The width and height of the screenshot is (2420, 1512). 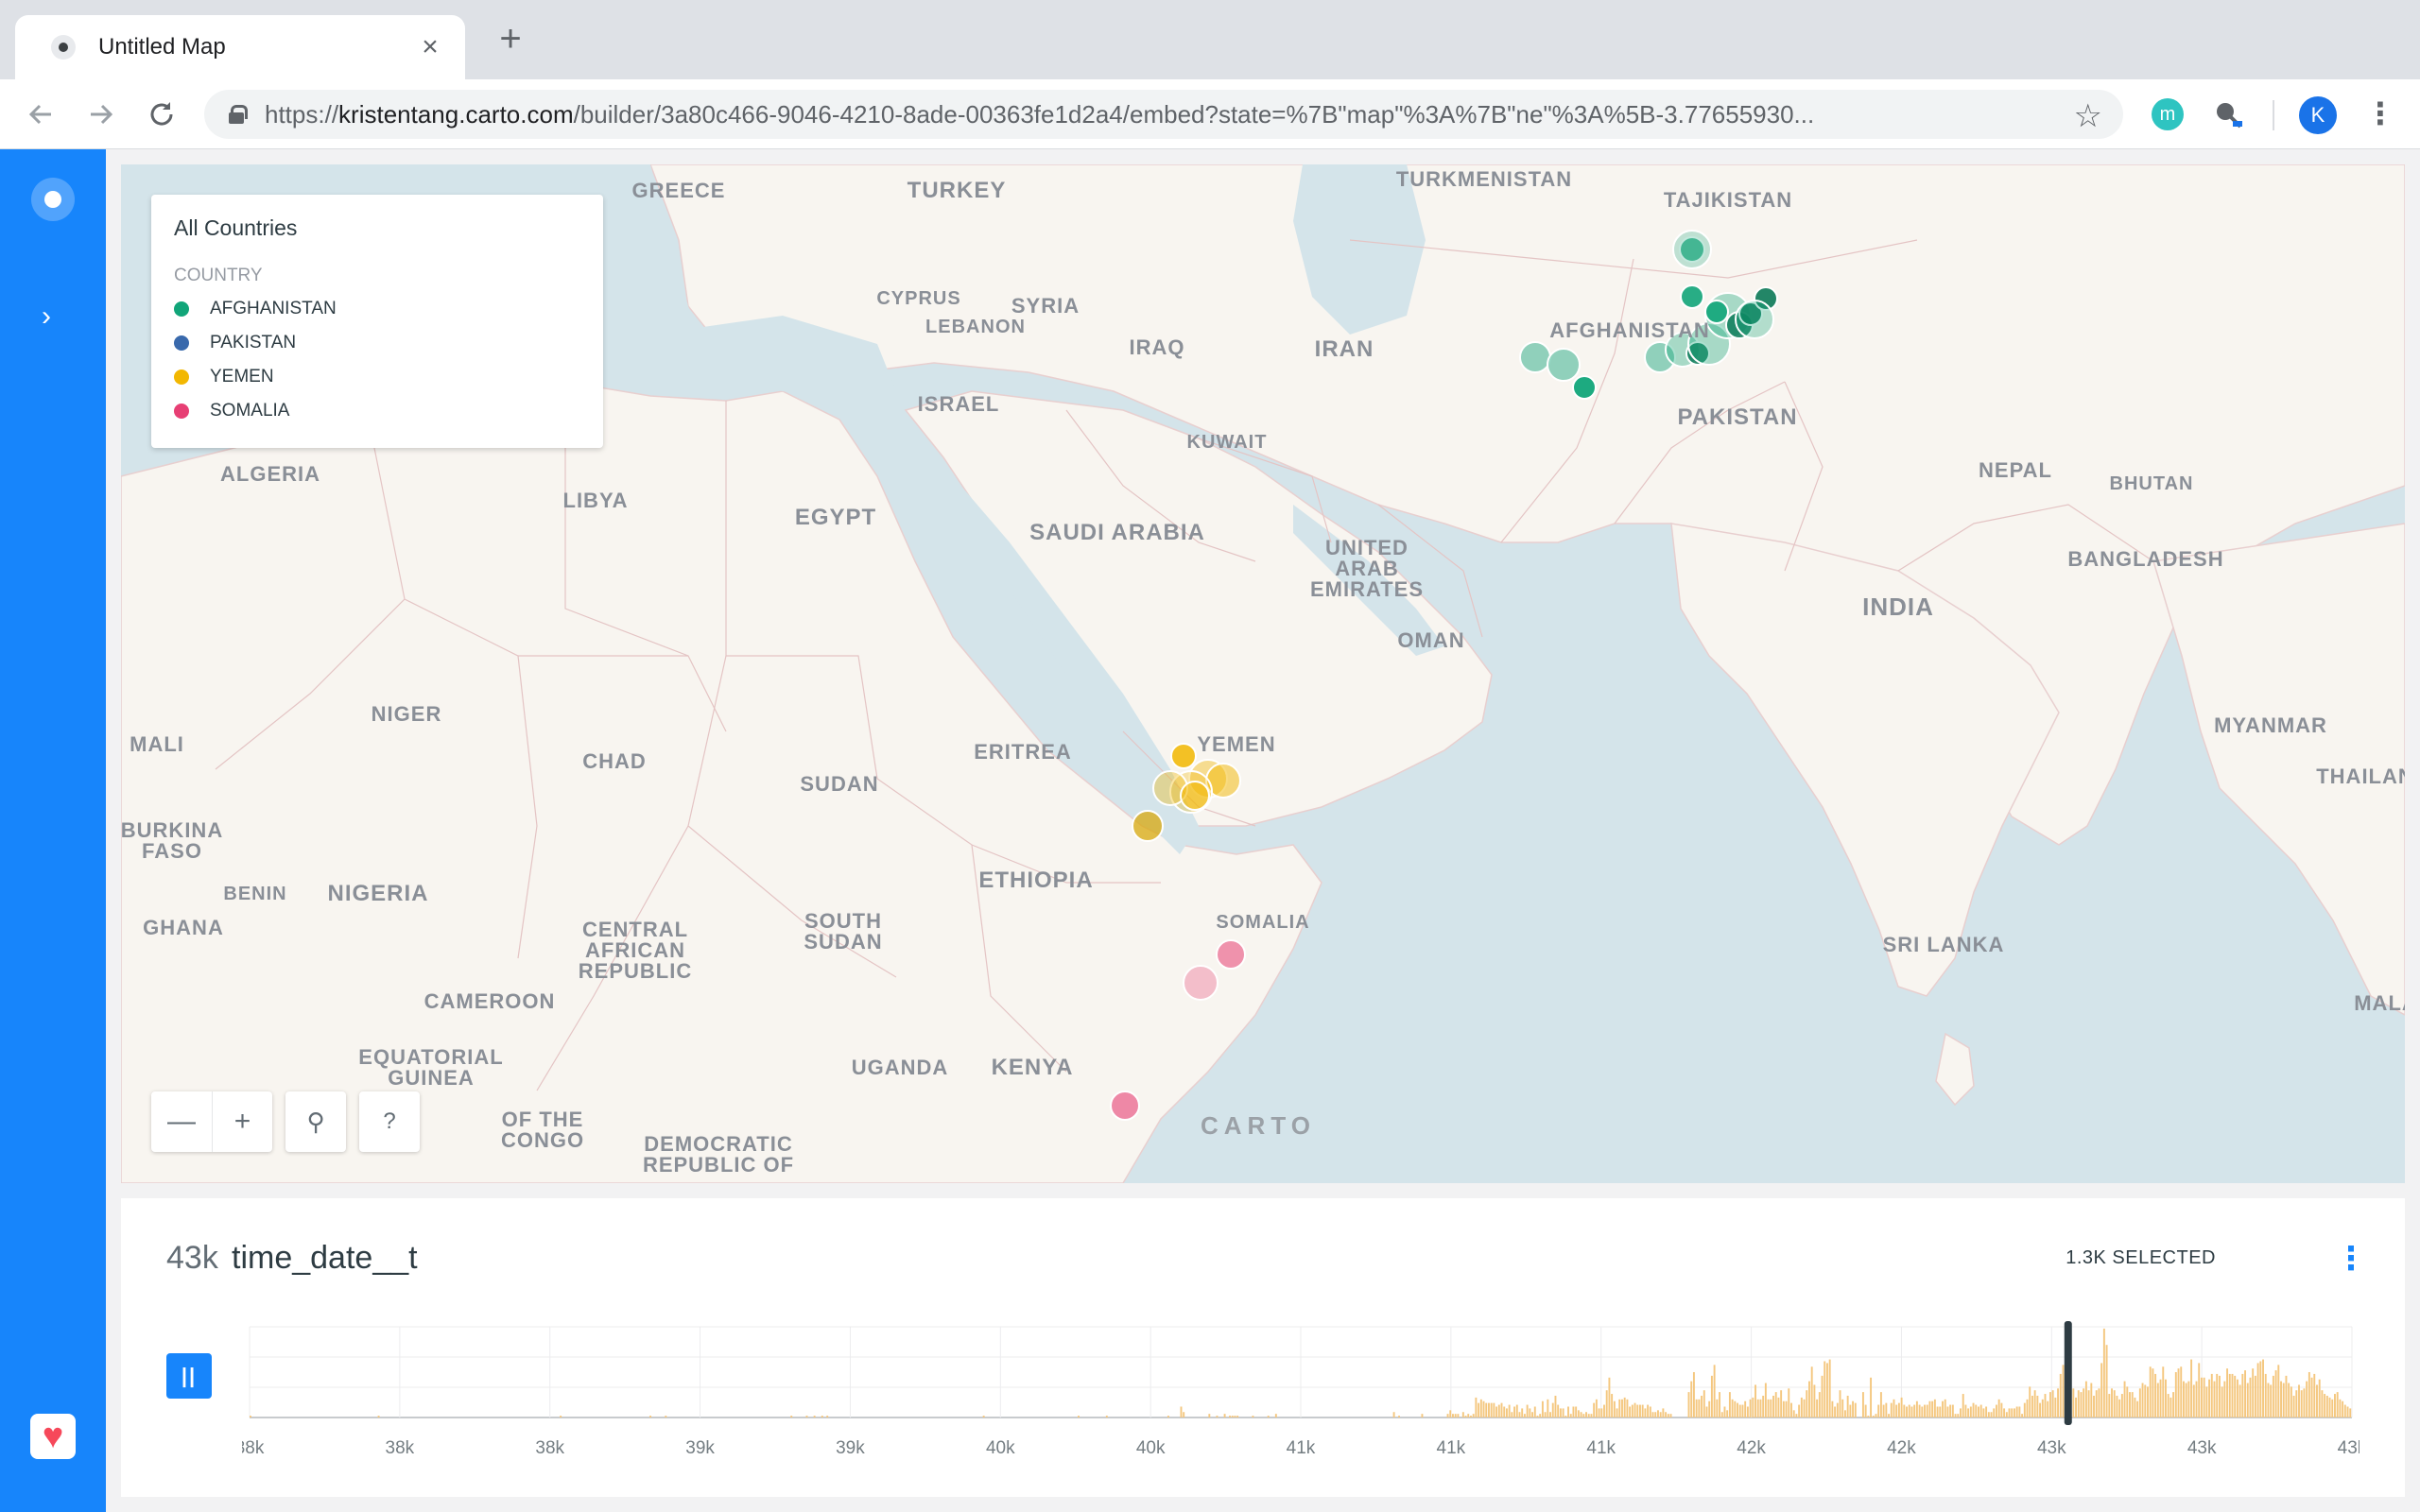 What do you see at coordinates (270, 474) in the screenshot?
I see `map-label-algeria: ALGERIA` at bounding box center [270, 474].